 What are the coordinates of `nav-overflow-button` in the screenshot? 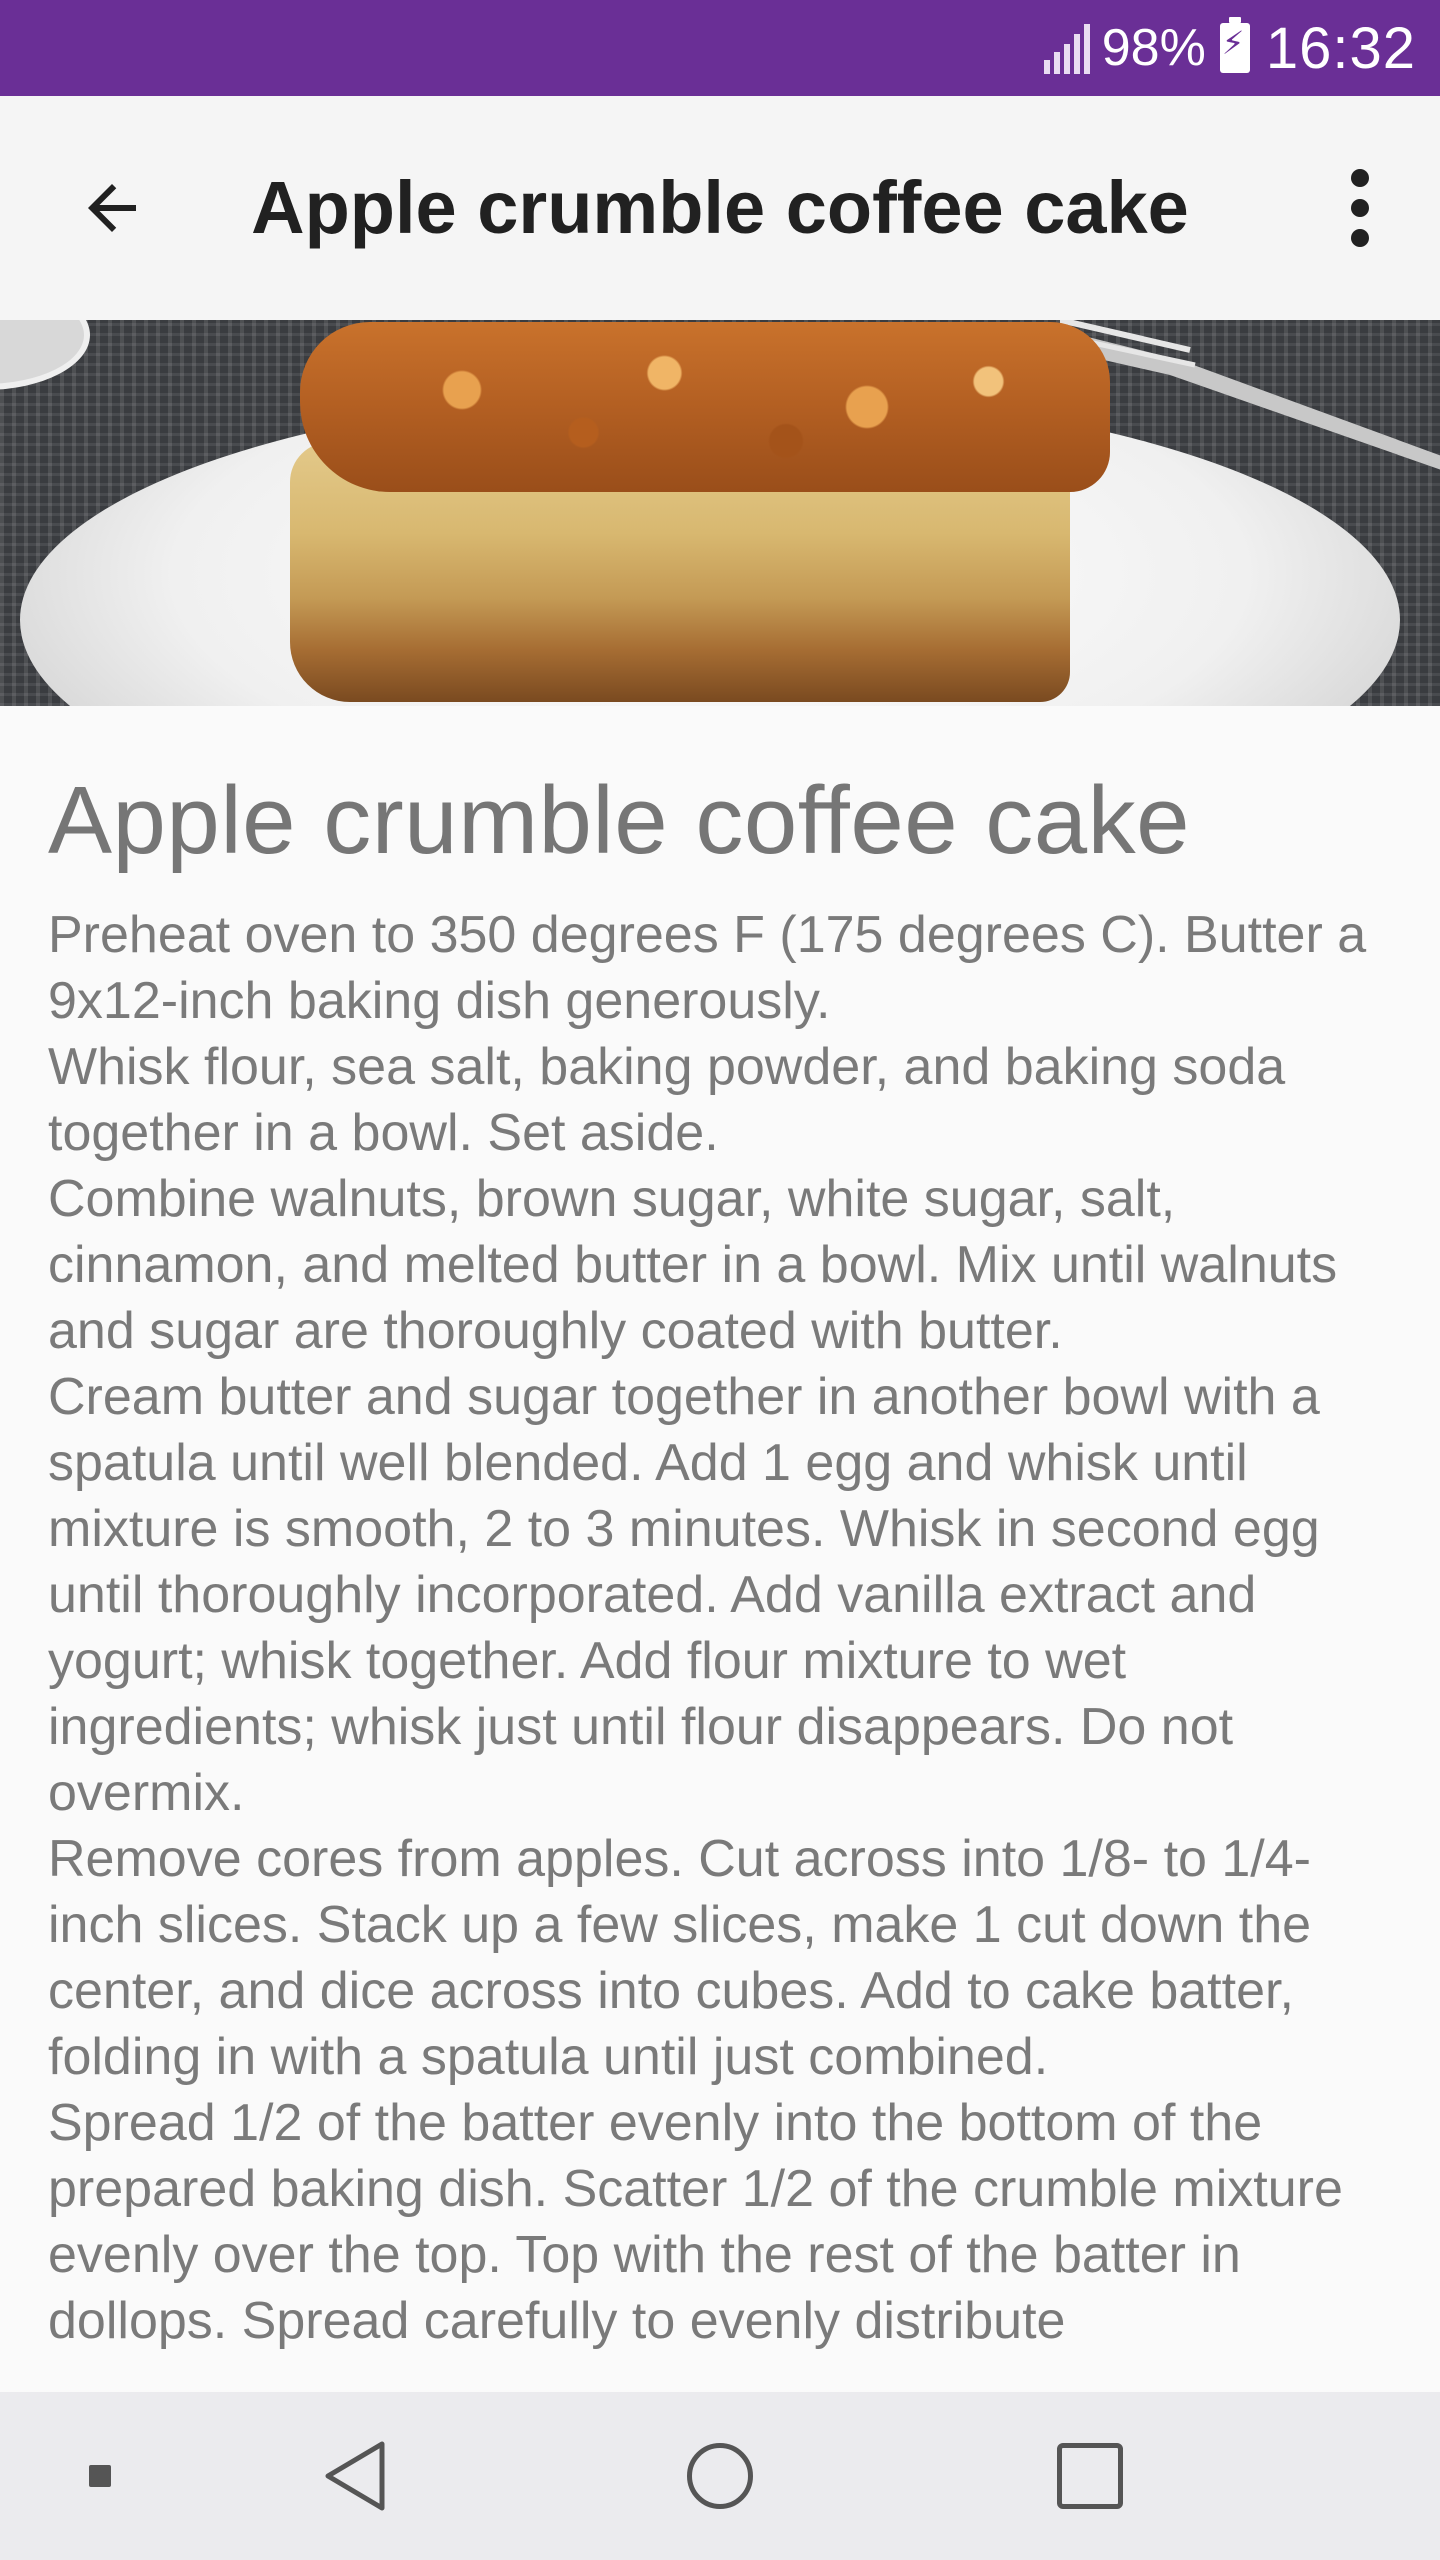 It's located at (100, 2476).